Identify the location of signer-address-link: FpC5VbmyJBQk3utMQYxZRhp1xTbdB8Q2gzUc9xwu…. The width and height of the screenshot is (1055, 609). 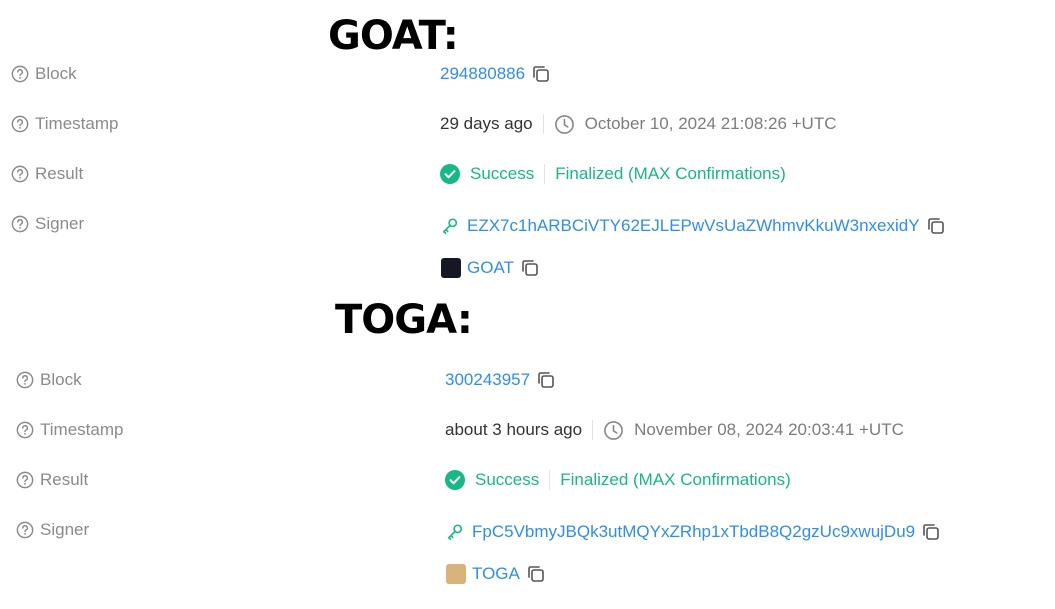
(693, 532).